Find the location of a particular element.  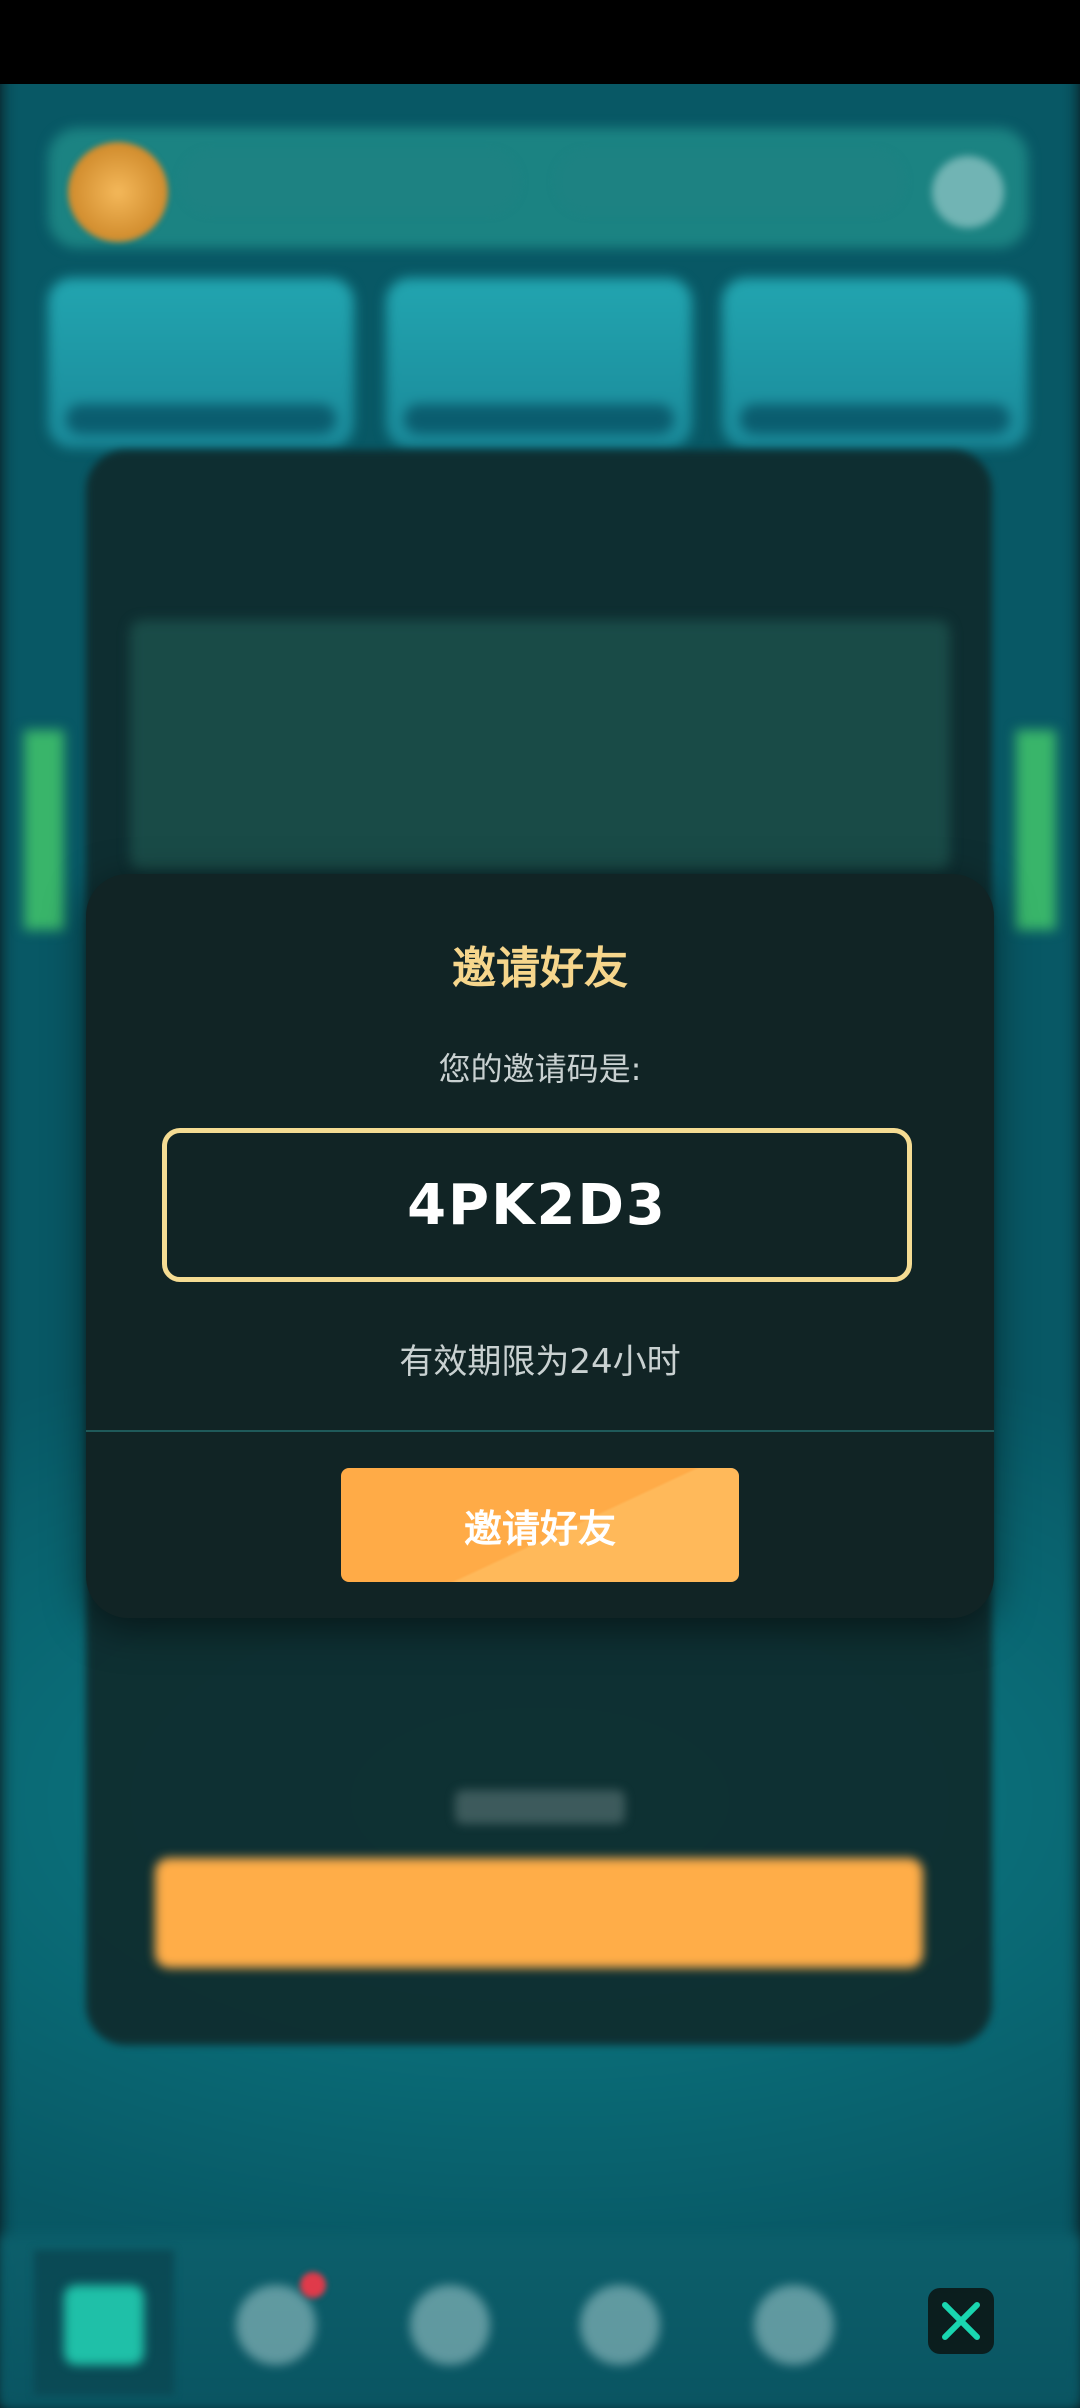

gem-icon is located at coordinates (620, 2325).